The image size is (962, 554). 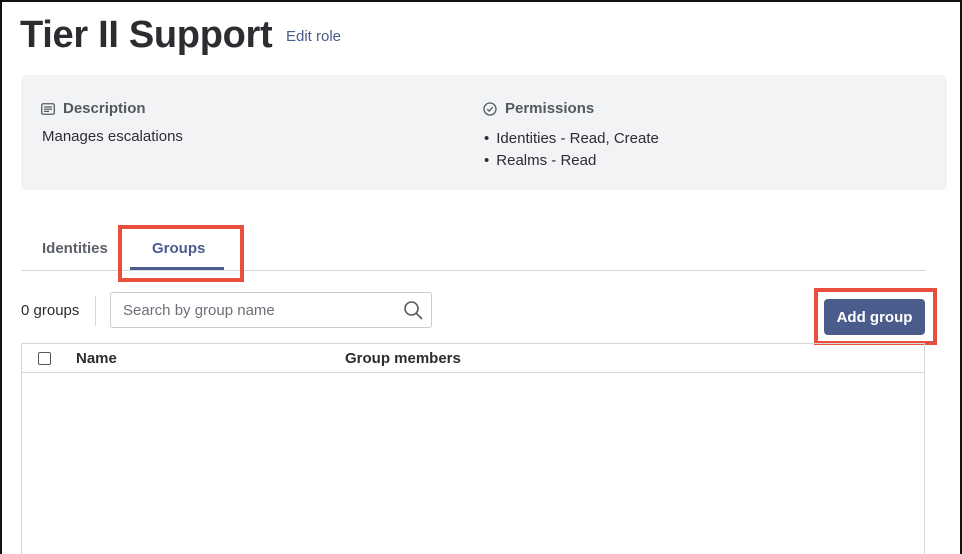 I want to click on select-all-checkbox, so click(x=44, y=358).